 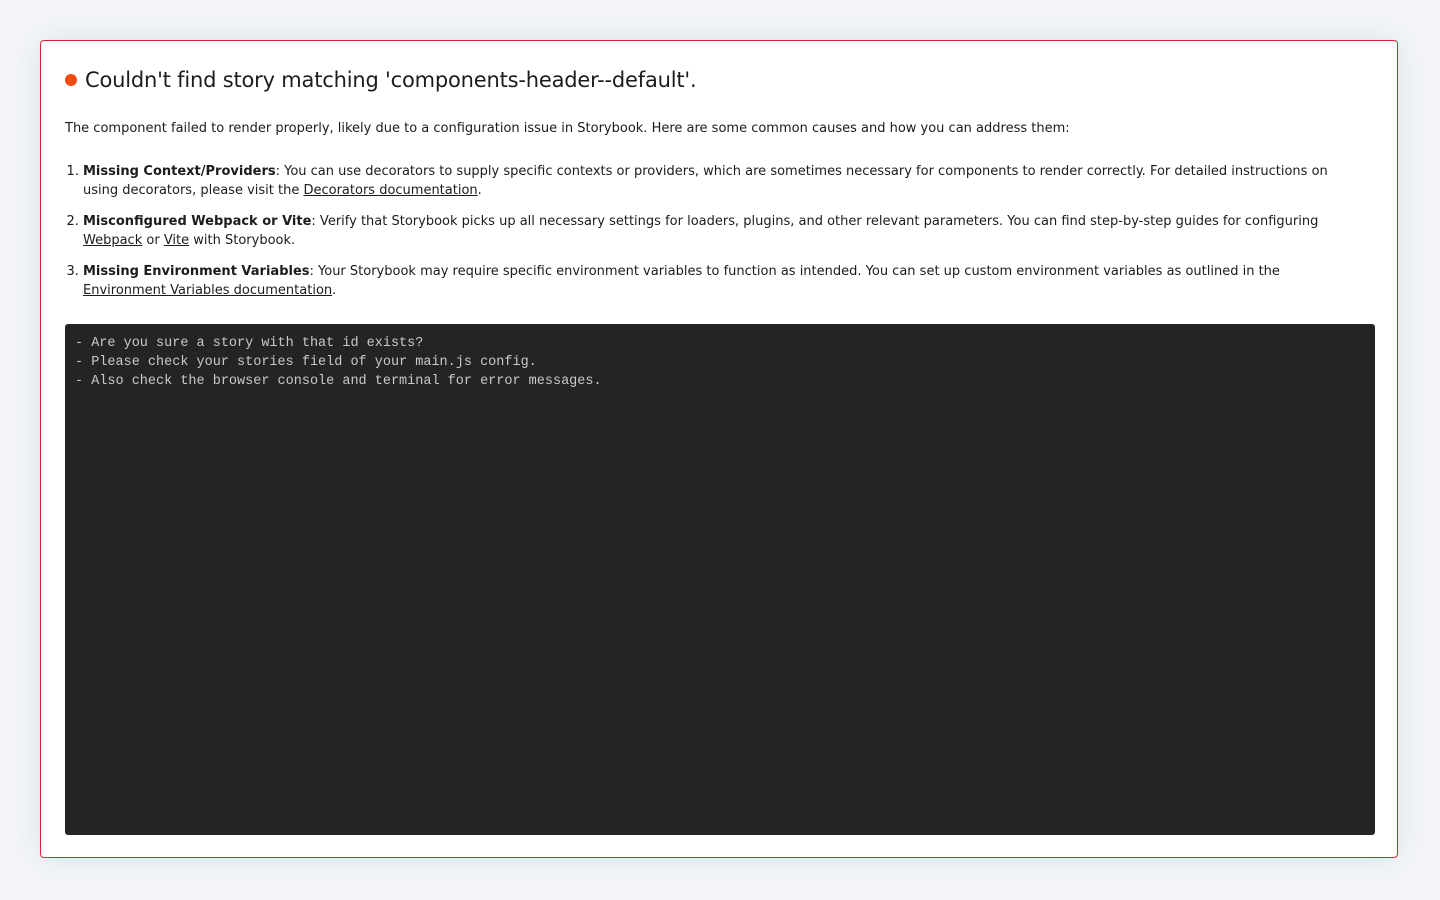 What do you see at coordinates (179, 171) in the screenshot?
I see `cause-title: Missing Context/Providers` at bounding box center [179, 171].